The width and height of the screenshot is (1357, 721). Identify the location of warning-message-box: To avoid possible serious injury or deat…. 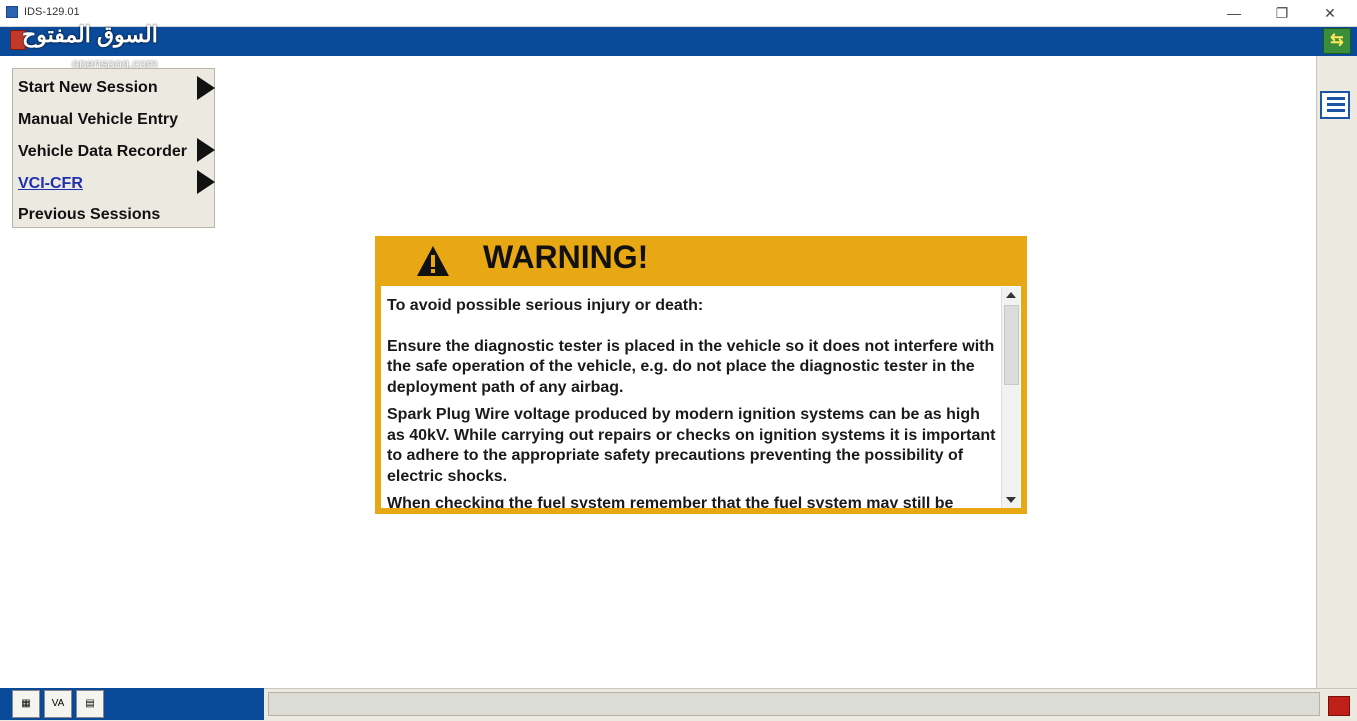
(701, 397).